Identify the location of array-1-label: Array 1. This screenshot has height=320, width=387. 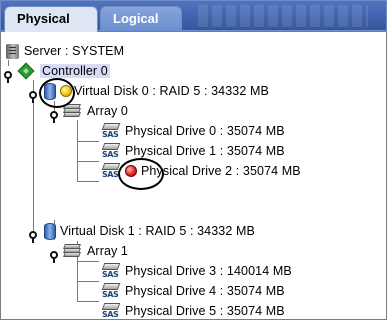
(107, 251).